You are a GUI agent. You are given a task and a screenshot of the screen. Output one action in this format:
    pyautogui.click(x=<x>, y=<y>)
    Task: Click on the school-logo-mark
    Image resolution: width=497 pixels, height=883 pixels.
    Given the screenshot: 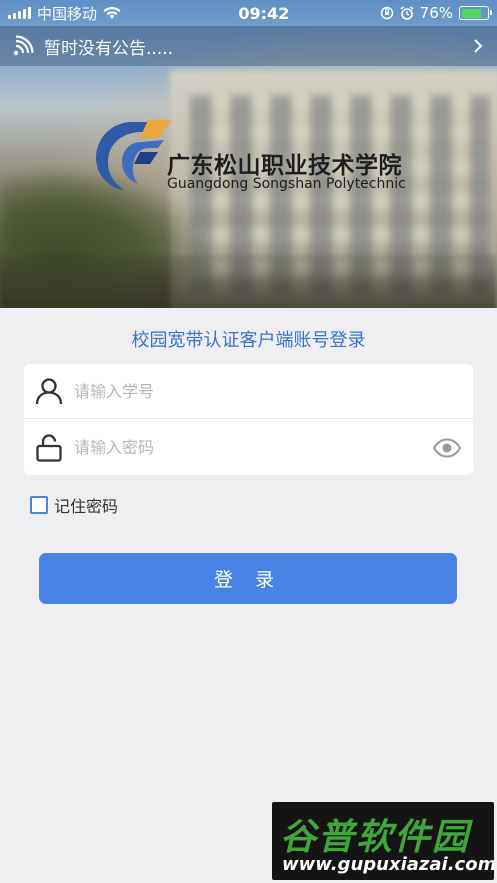 What is the action you would take?
    pyautogui.click(x=134, y=155)
    